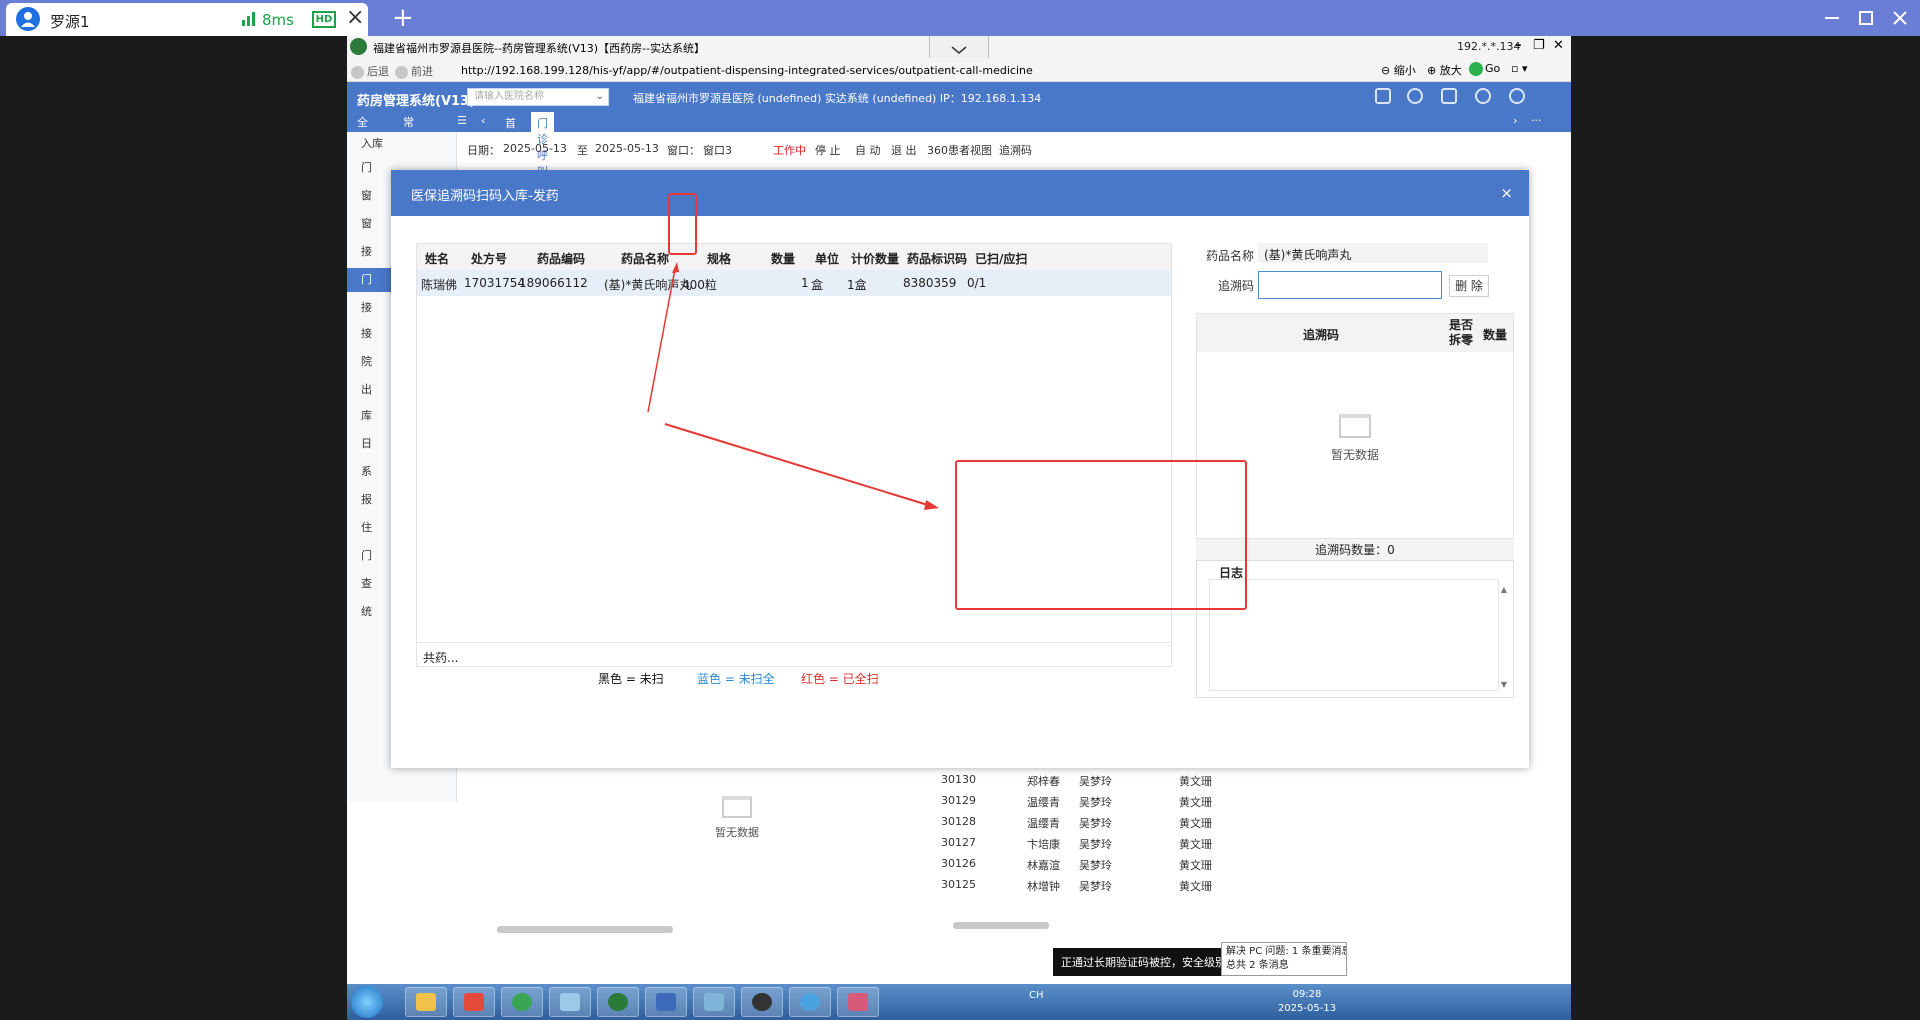  I want to click on tray-language: CH, so click(1036, 995).